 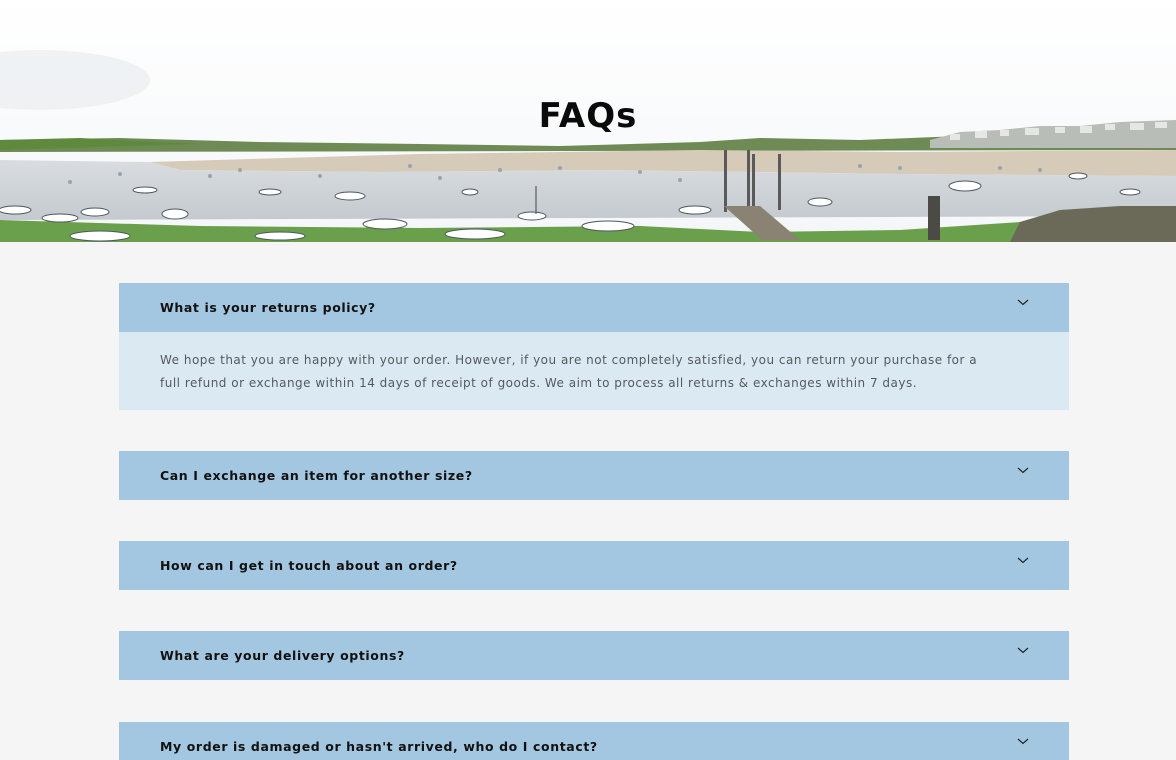 I want to click on faq-item: What are your delivery options?, so click(x=594, y=655).